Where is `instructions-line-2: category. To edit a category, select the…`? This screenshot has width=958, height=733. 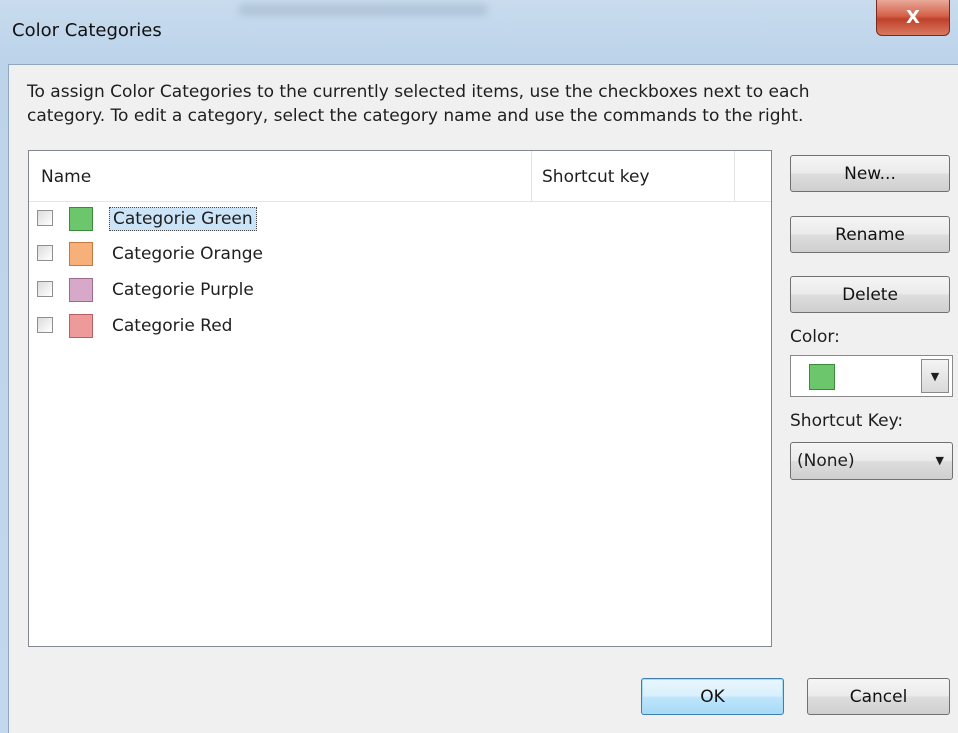 instructions-line-2: category. To edit a category, select the… is located at coordinates (415, 116).